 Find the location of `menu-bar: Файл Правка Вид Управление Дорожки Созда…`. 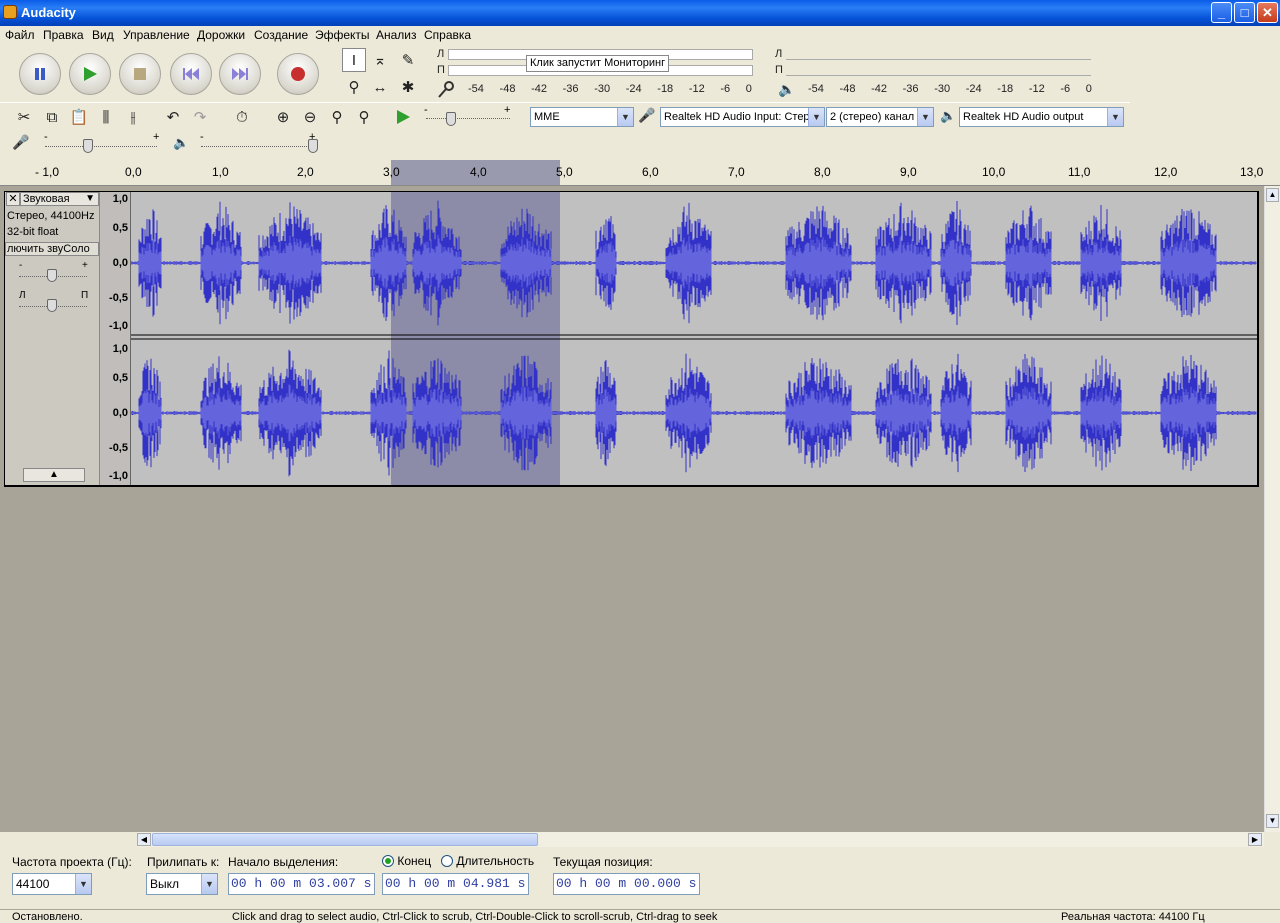

menu-bar: Файл Правка Вид Управление Дорожки Созда… is located at coordinates (640, 35).